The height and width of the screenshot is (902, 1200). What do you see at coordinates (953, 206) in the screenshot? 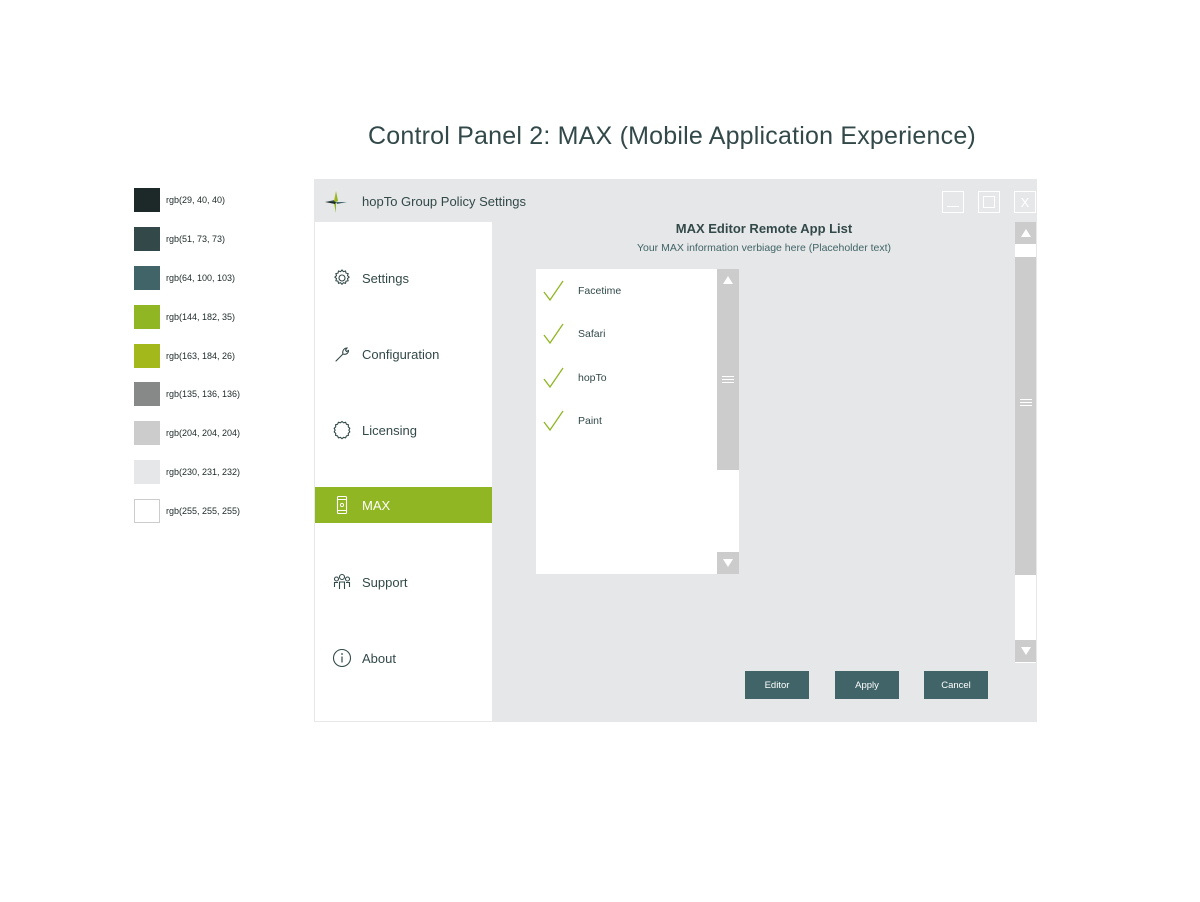
I see `minimize-icon` at bounding box center [953, 206].